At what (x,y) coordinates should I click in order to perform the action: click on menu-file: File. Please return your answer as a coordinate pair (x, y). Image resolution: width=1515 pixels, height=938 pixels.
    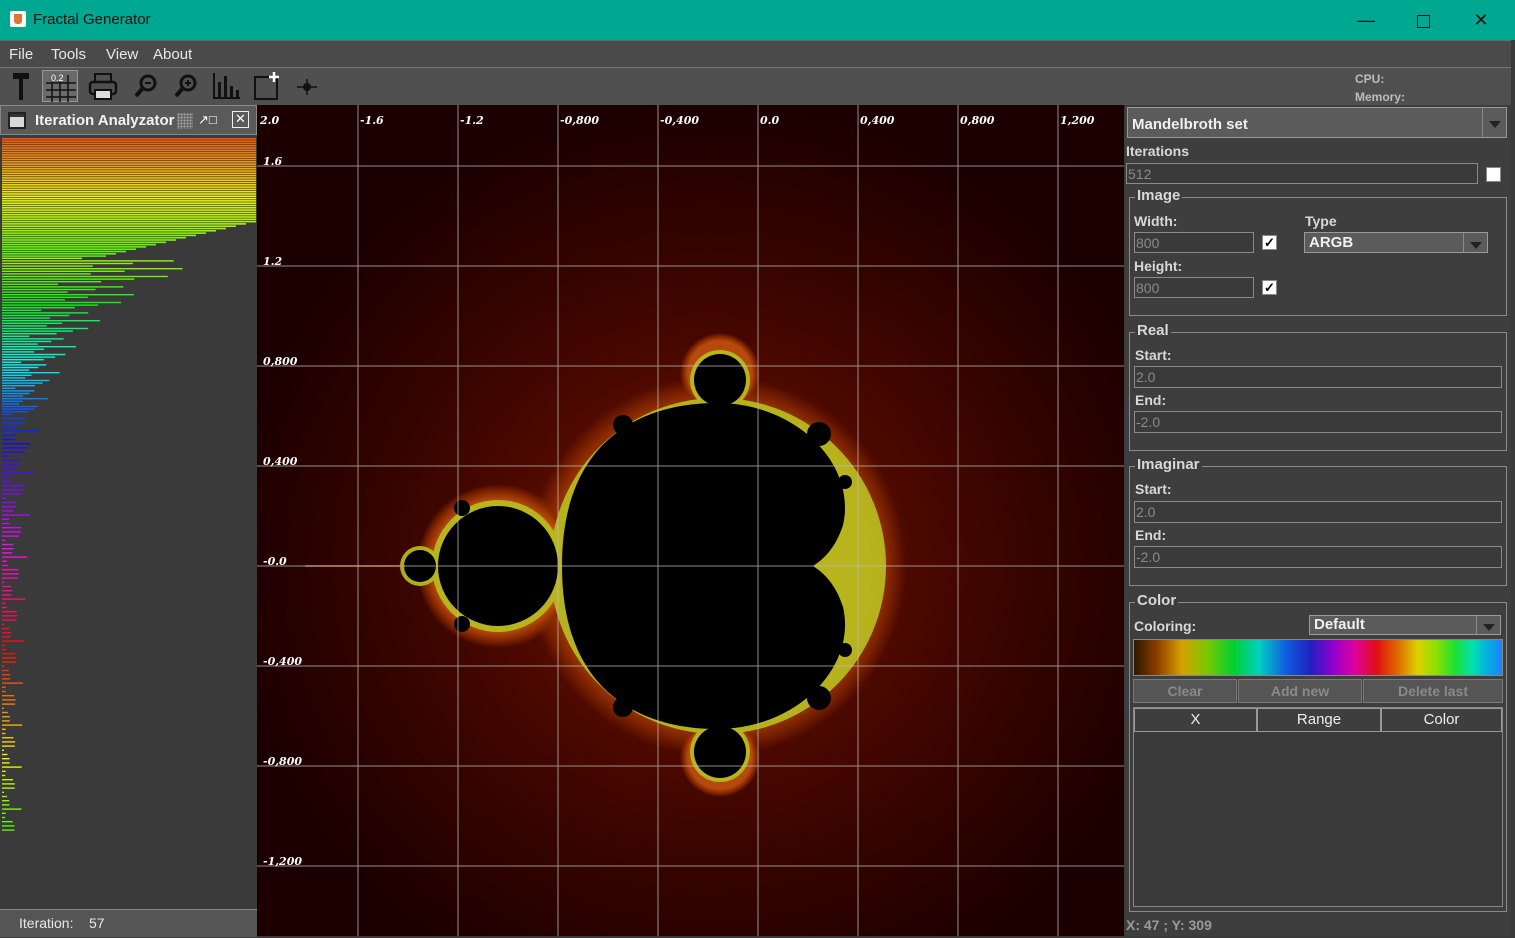
    Looking at the image, I should click on (21, 54).